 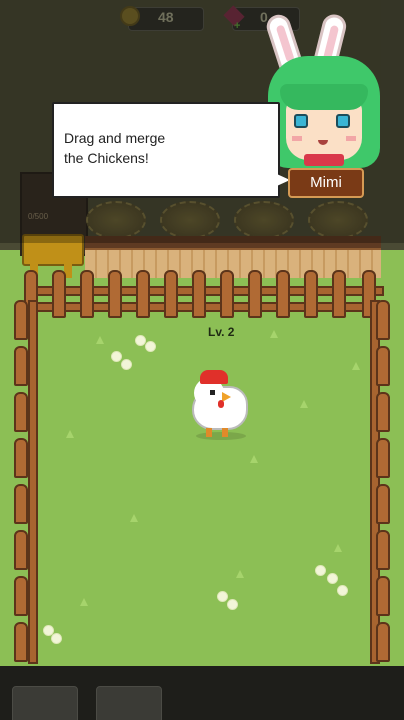 What do you see at coordinates (301, 121) in the screenshot?
I see `mimi-eye-left` at bounding box center [301, 121].